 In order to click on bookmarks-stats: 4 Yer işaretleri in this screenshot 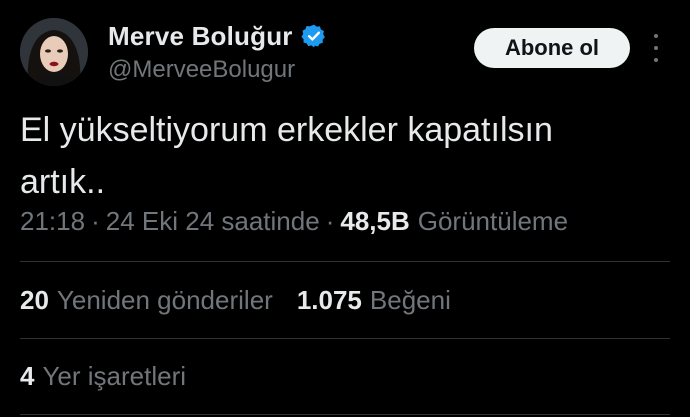, I will do `click(103, 376)`.